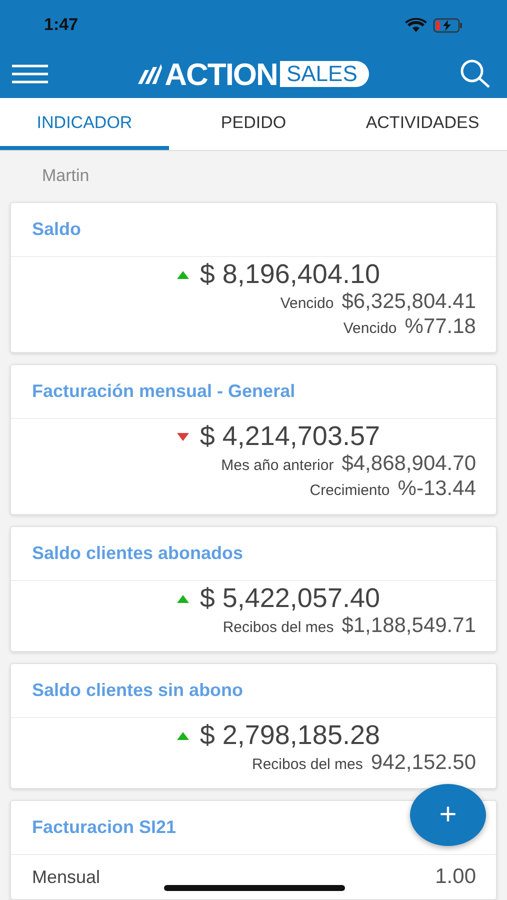  Describe the element at coordinates (422, 124) in the screenshot. I see `tab: ACTIVIDADES` at that location.